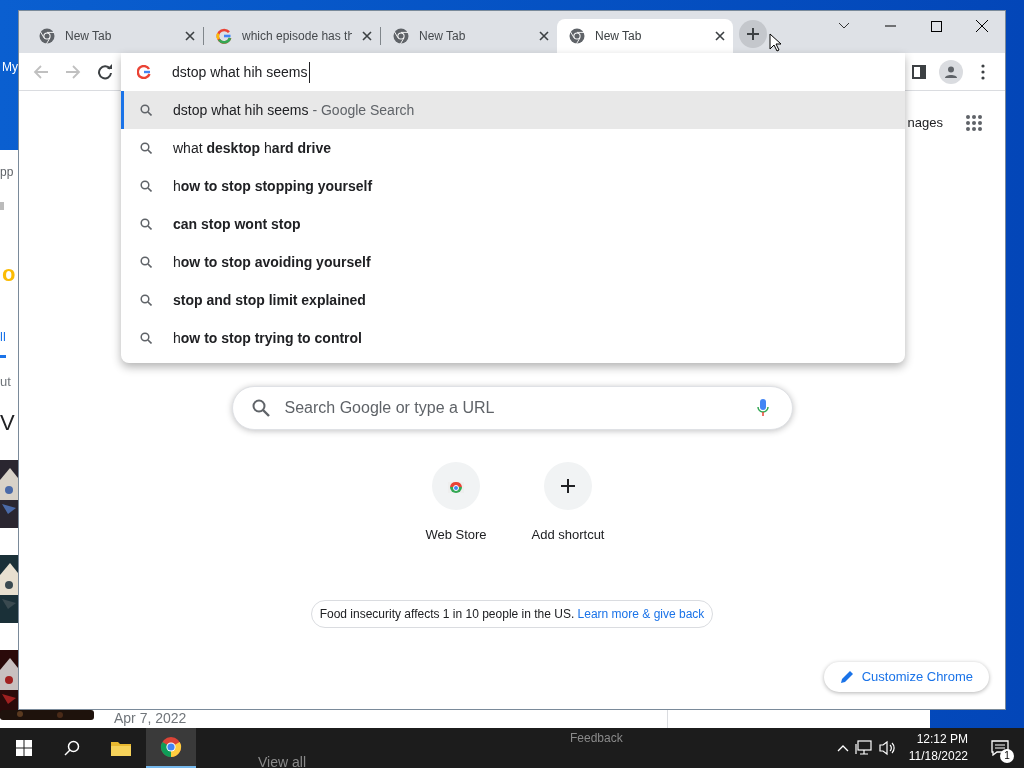 The width and height of the screenshot is (1024, 768). Describe the element at coordinates (272, 262) in the screenshot. I see `suggestion-text: how to stop avoiding yourself` at that location.